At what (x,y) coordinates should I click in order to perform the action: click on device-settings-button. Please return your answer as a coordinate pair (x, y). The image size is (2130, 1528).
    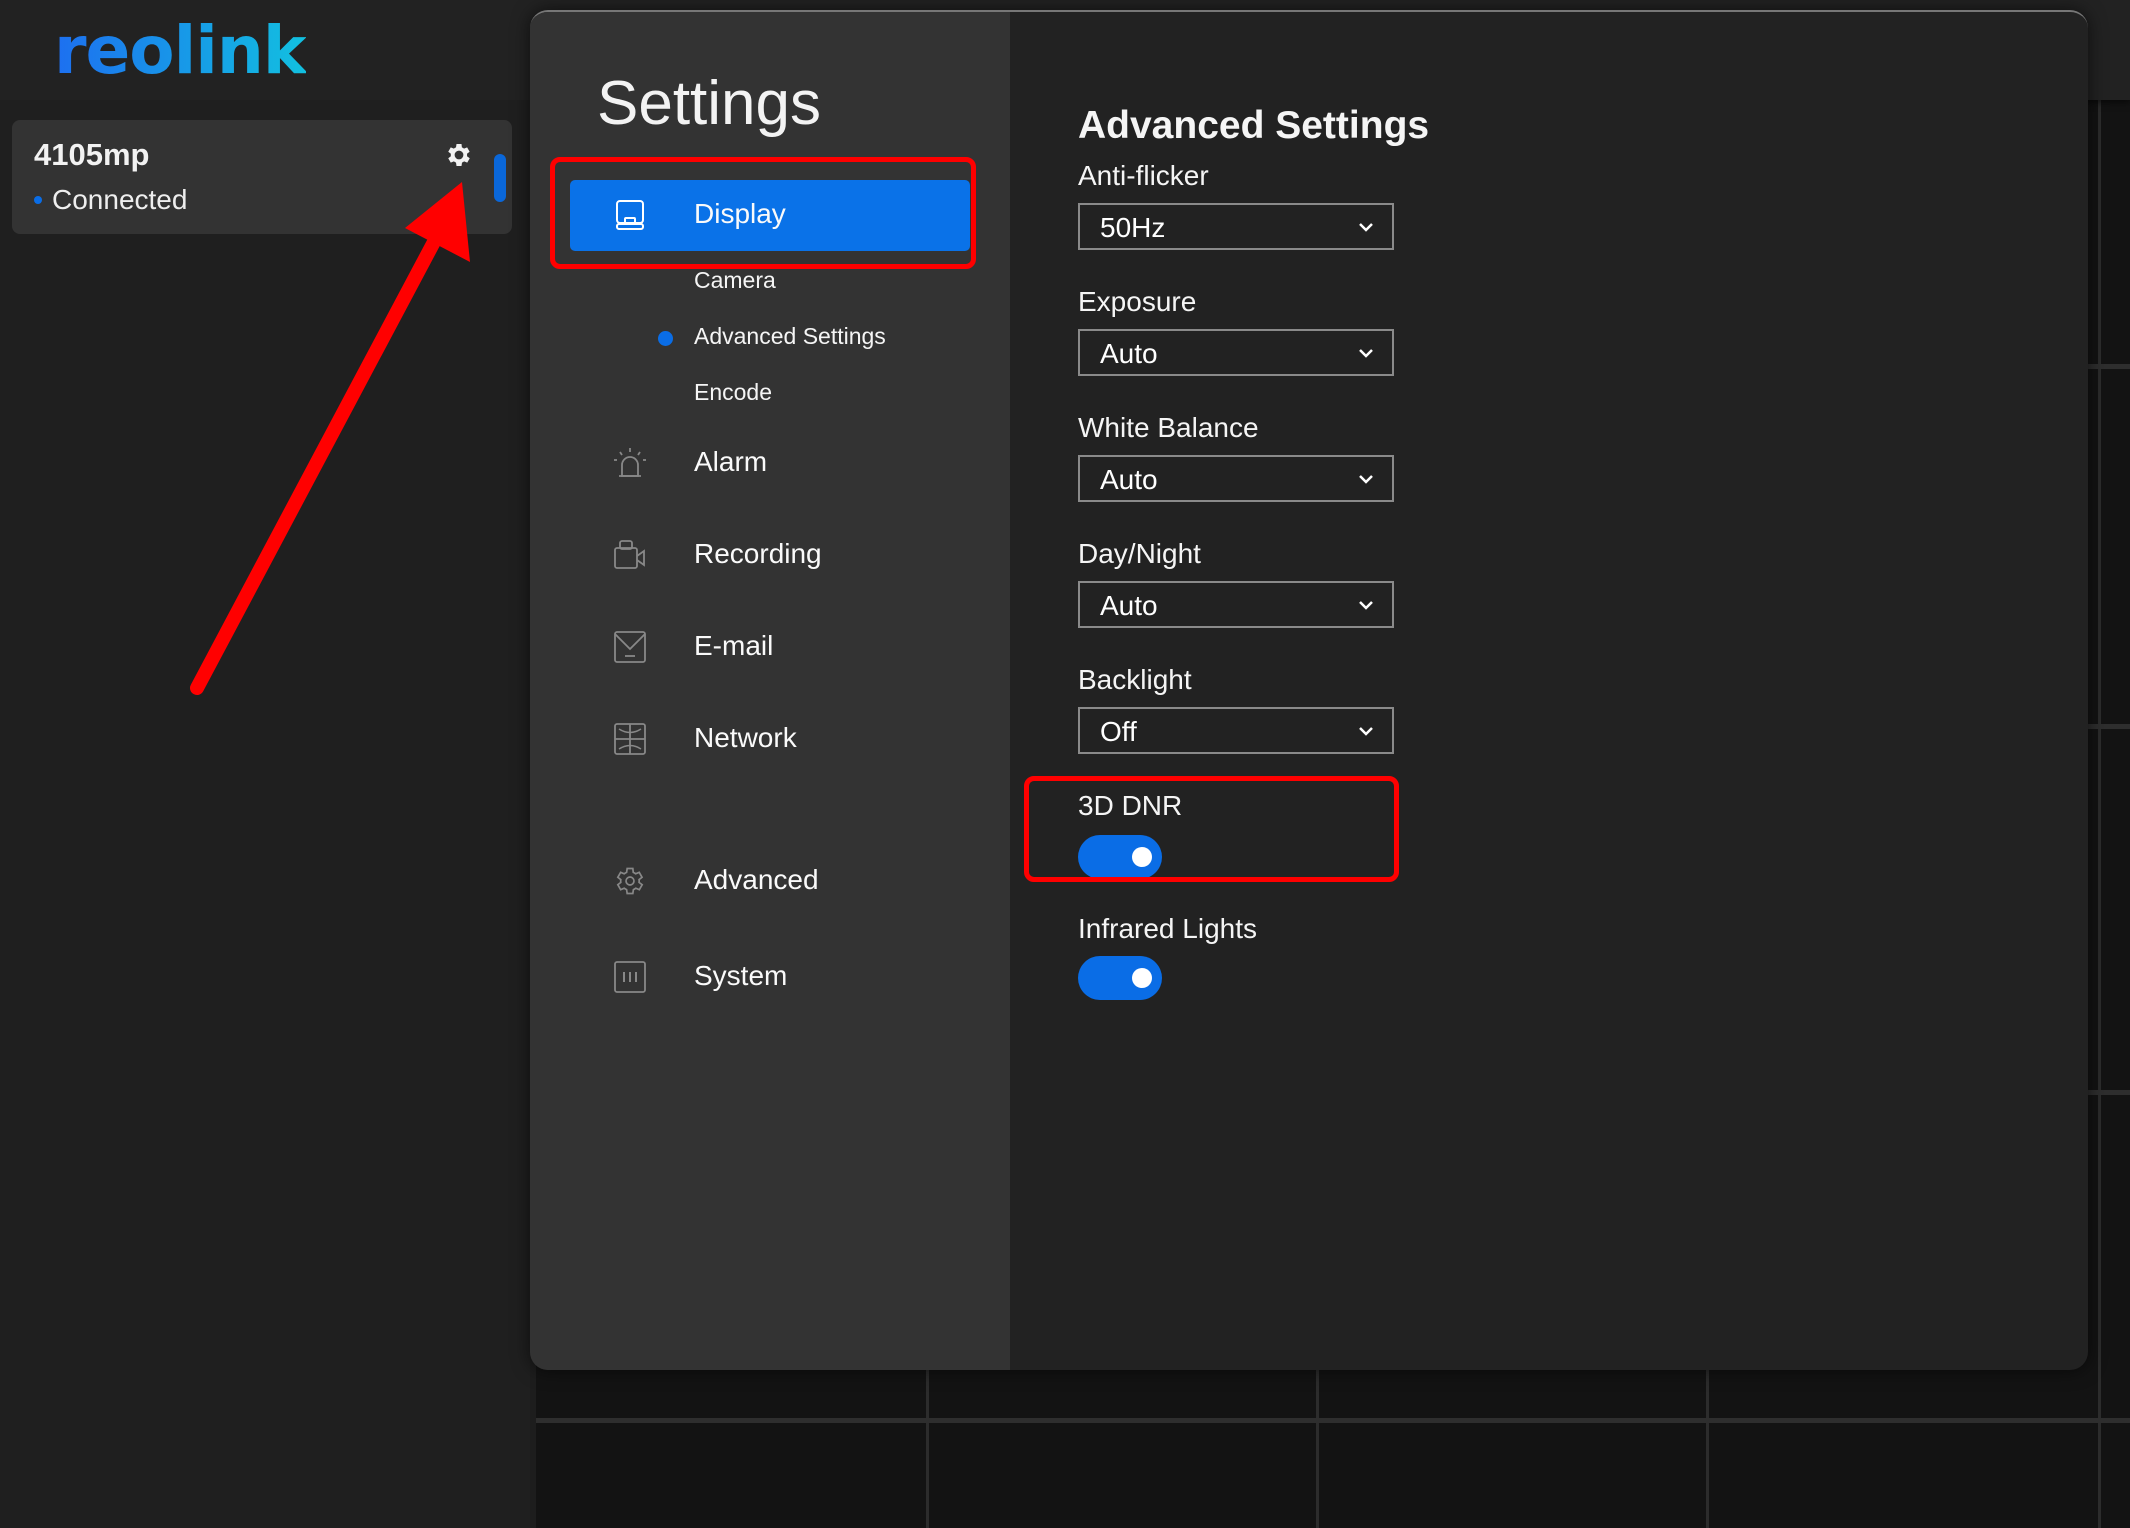
    Looking at the image, I should click on (459, 155).